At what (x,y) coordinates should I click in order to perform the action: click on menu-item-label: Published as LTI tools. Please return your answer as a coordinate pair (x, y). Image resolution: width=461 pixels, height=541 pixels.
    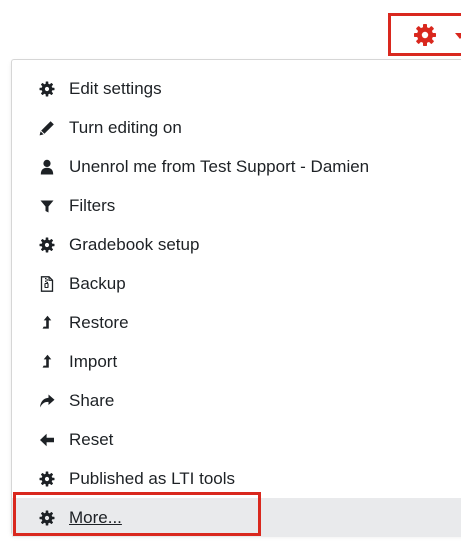
    Looking at the image, I should click on (152, 478).